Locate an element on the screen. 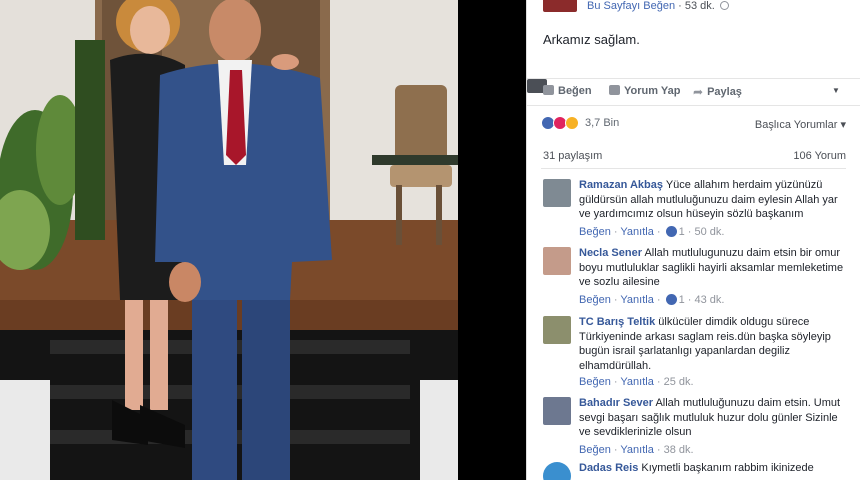  commenter-name: Ramazan Akbaş is located at coordinates (621, 185).